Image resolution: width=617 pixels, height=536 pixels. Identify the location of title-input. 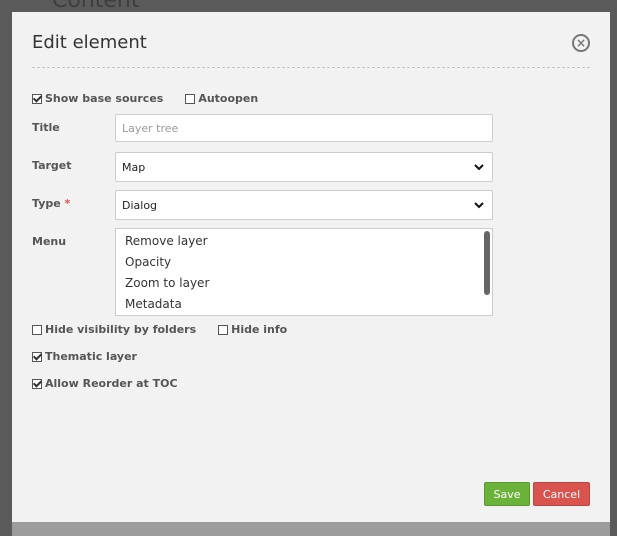
(304, 128).